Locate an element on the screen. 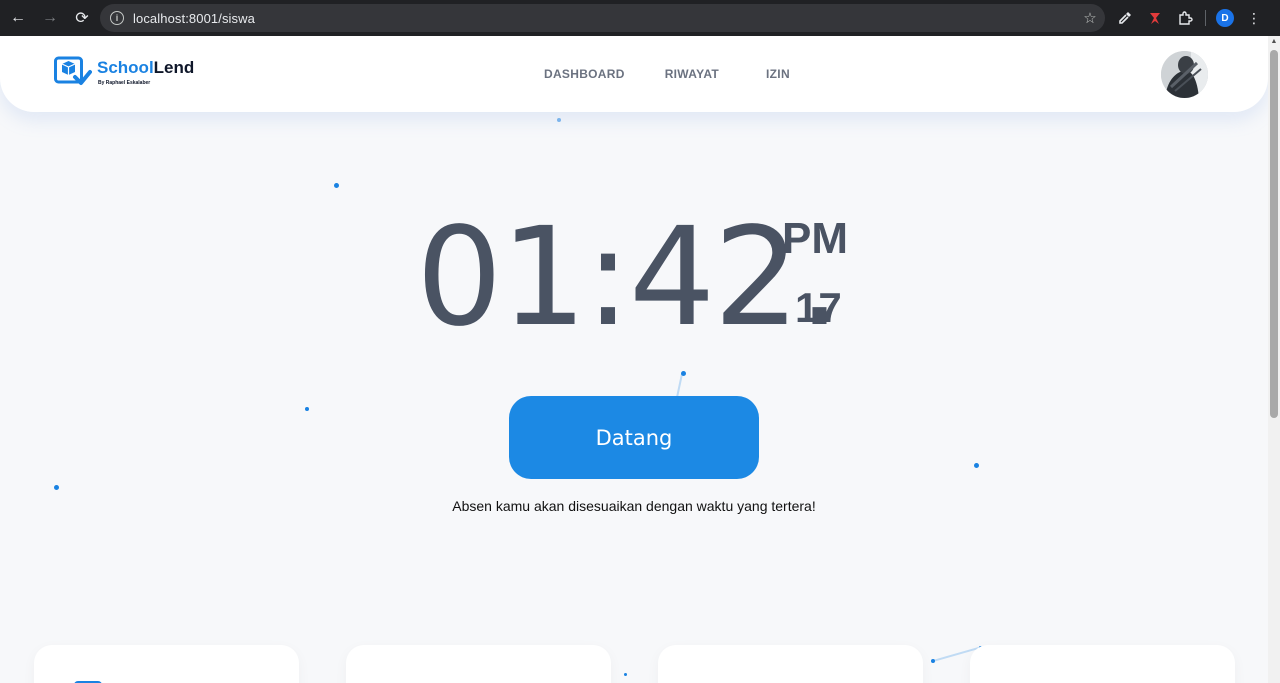  extensions-area: D ⋮ is located at coordinates (1189, 18).